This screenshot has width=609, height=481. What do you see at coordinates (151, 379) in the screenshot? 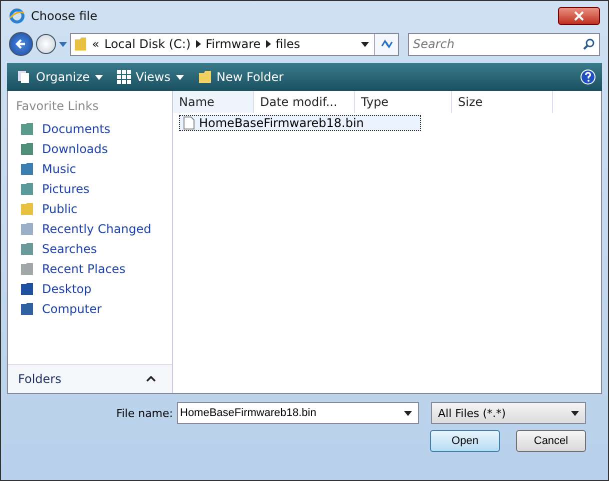
I see `collapse-chevron-icon` at bounding box center [151, 379].